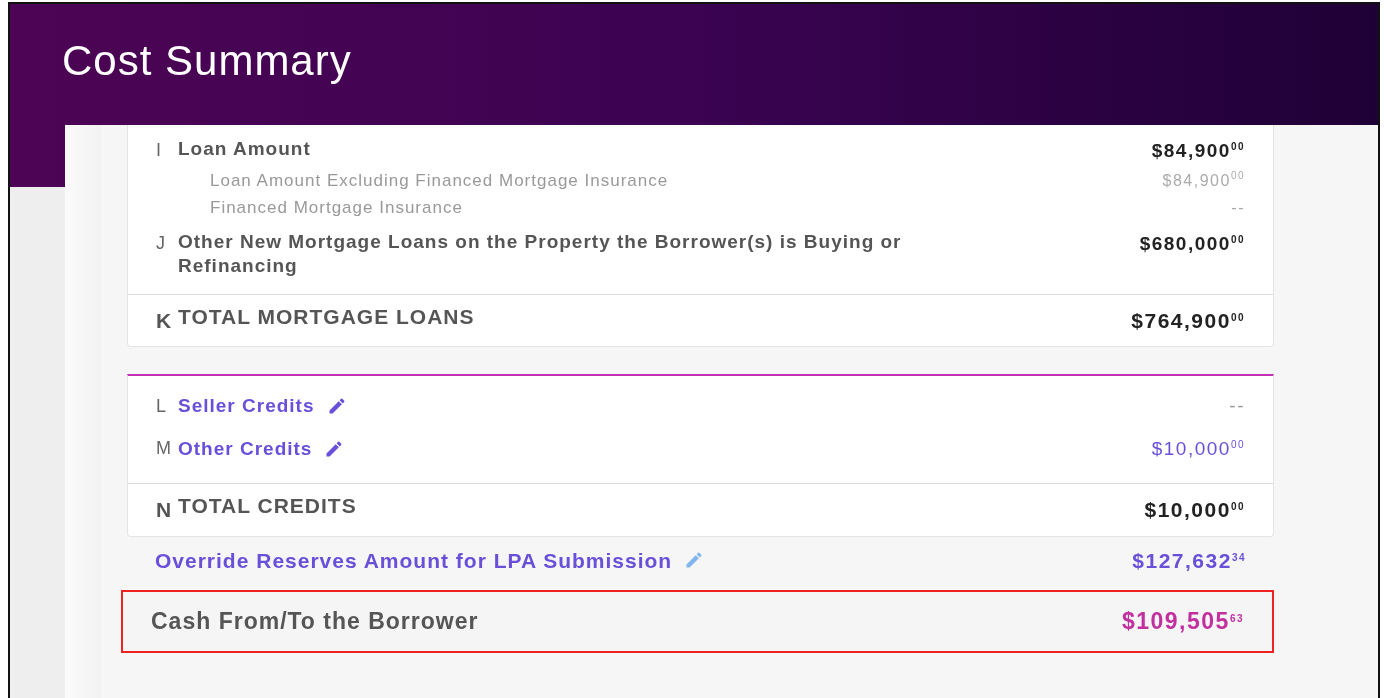 This screenshot has width=1384, height=698. I want to click on total-label: TOTAL CREDITS, so click(267, 506).